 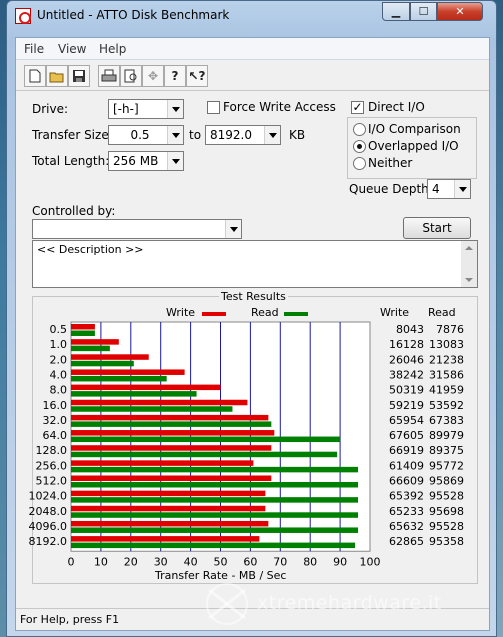 I want to click on minimize-button: ▁, so click(x=396, y=11).